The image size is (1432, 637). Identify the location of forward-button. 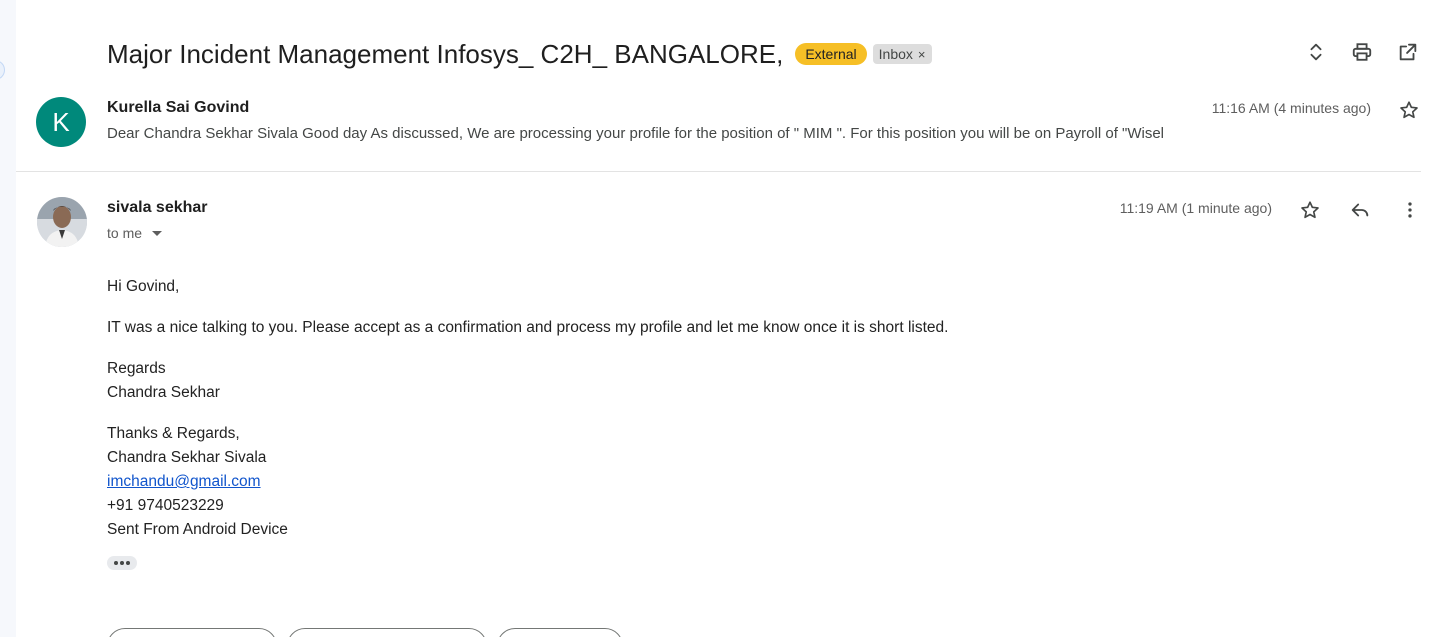
(560, 632).